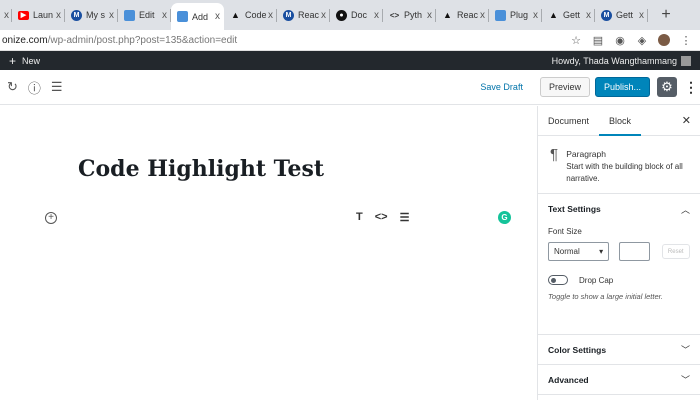  I want to click on extension-icon: ◉, so click(620, 40).